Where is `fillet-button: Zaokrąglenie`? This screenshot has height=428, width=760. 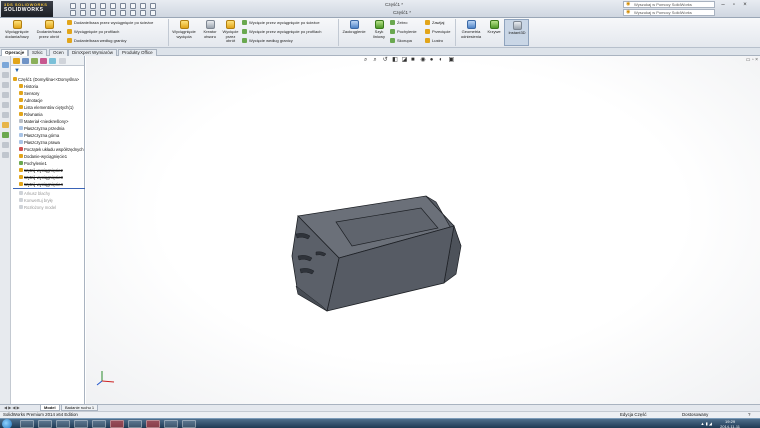 fillet-button: Zaokrąglenie is located at coordinates (354, 27).